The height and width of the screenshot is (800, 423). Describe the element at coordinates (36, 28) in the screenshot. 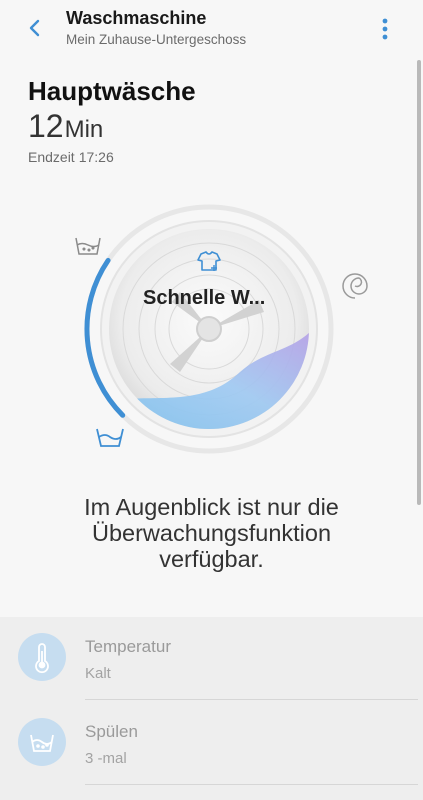

I see `back-arrow-icon` at that location.